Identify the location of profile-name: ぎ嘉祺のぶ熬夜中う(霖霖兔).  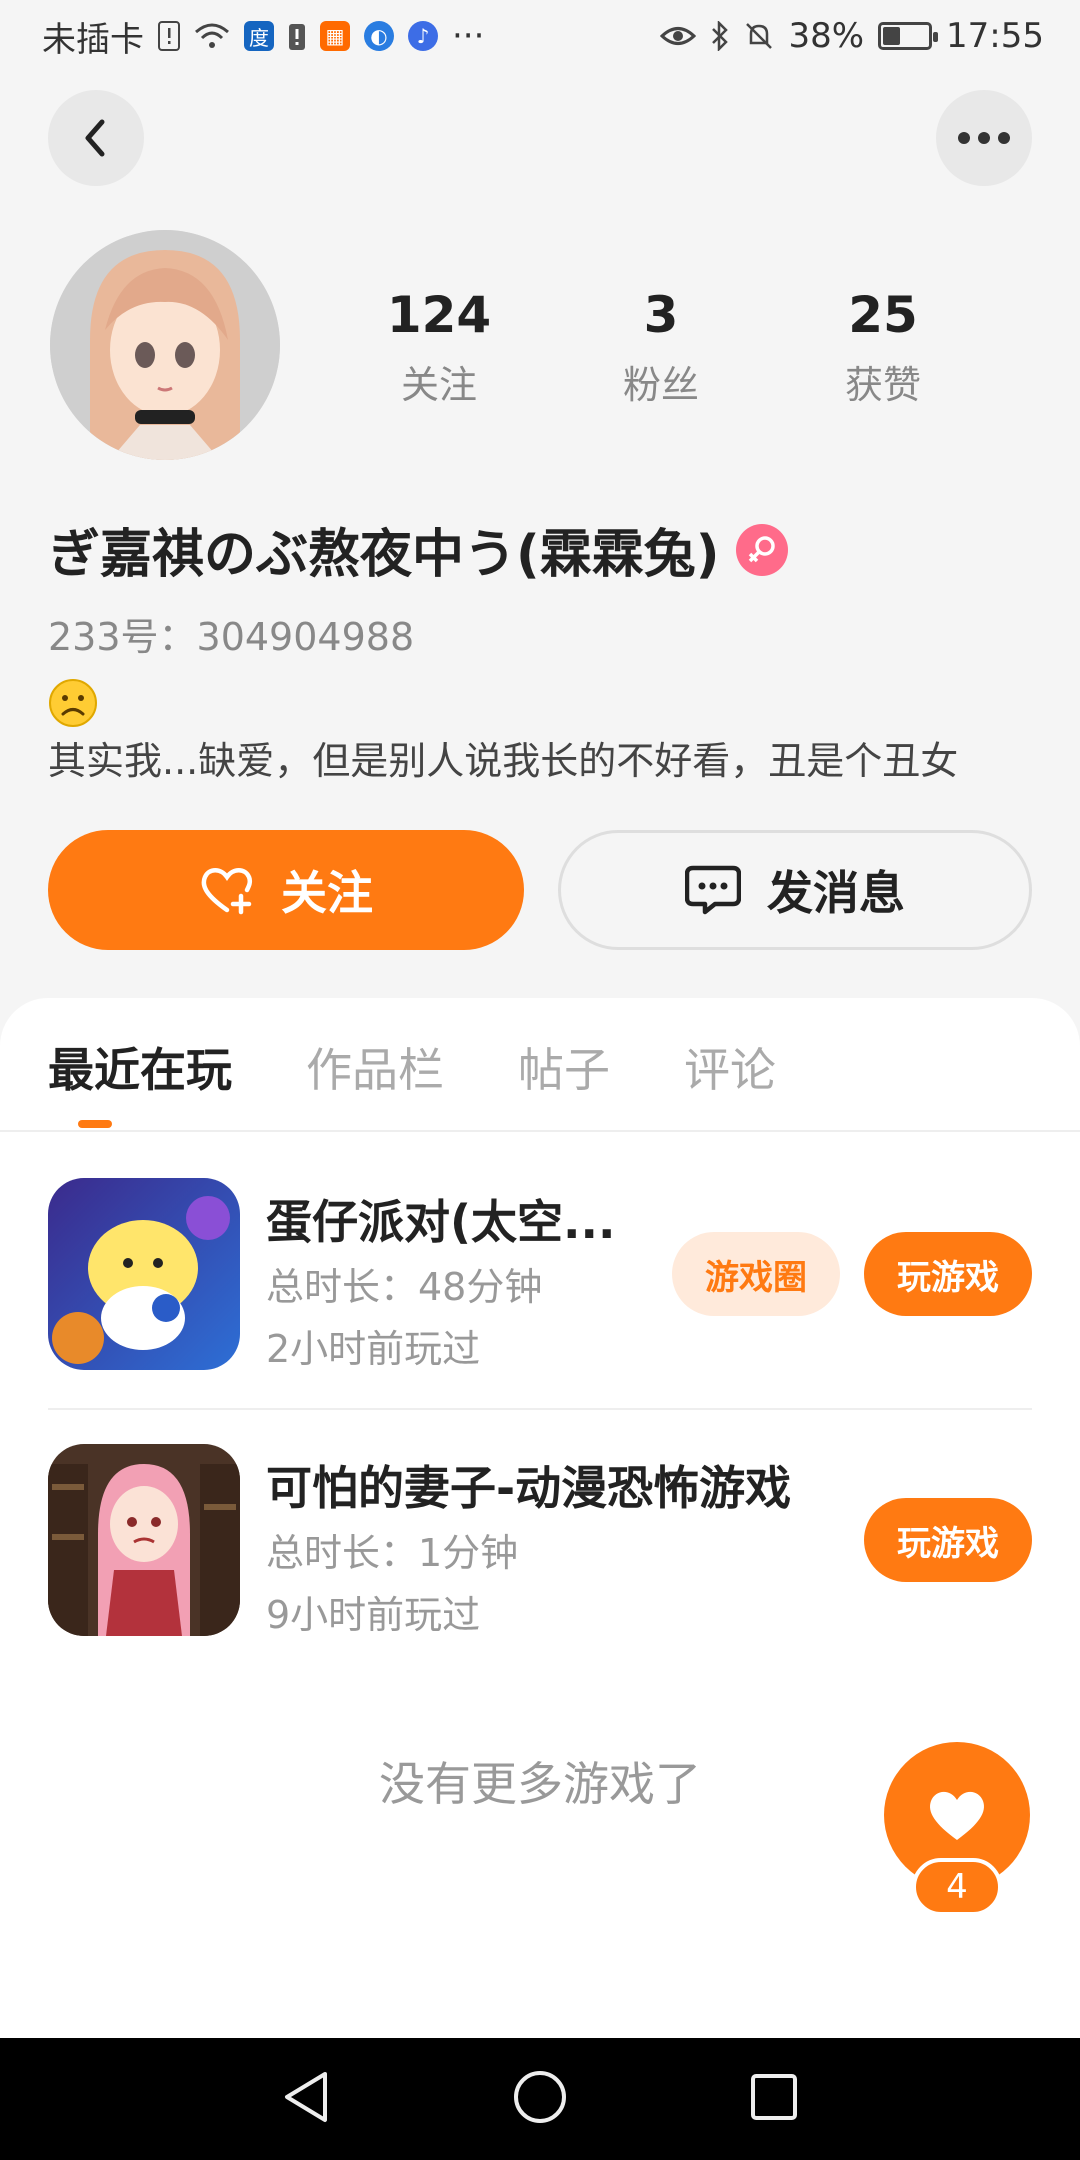
(384, 555).